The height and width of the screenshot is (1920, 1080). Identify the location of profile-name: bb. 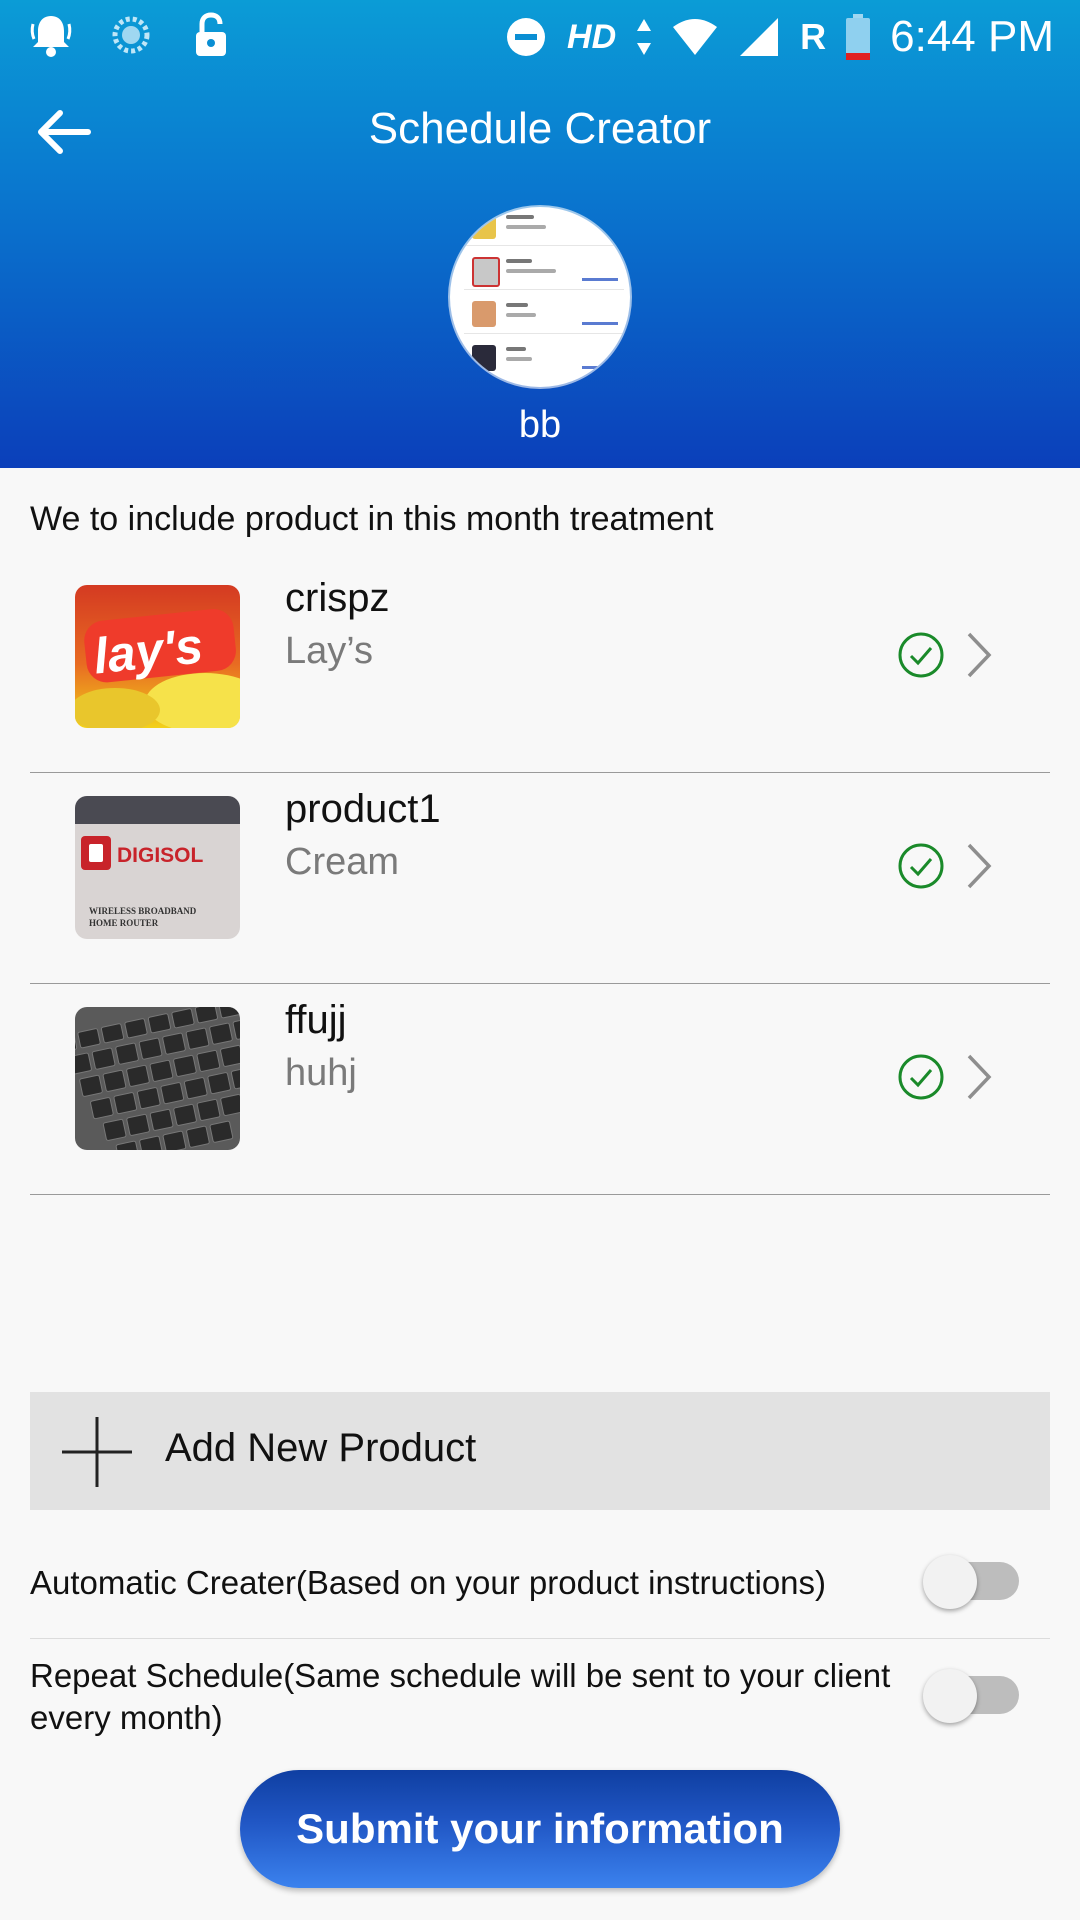
(540, 425).